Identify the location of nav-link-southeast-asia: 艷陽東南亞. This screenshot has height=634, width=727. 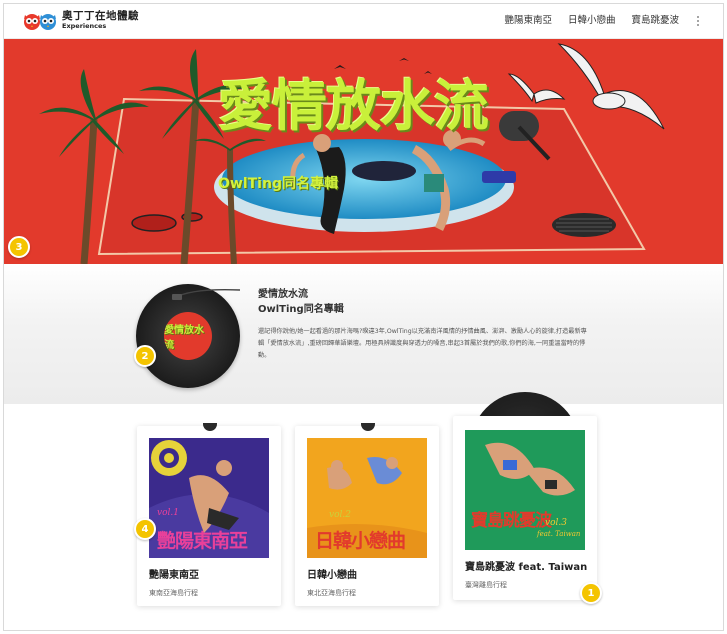
(528, 21).